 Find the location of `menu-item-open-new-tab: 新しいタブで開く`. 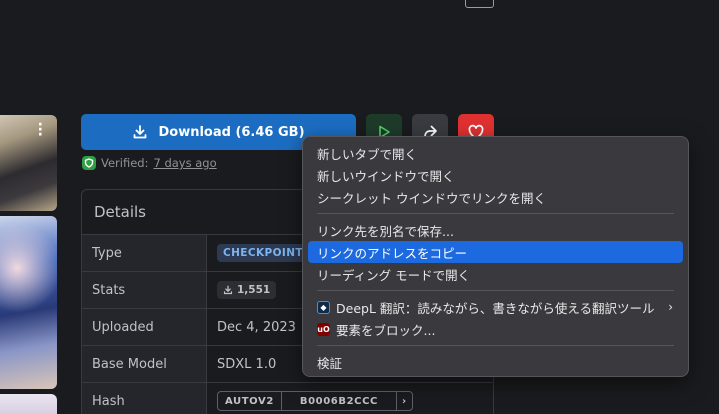

menu-item-open-new-tab: 新しいタブで開く is located at coordinates (495, 153).